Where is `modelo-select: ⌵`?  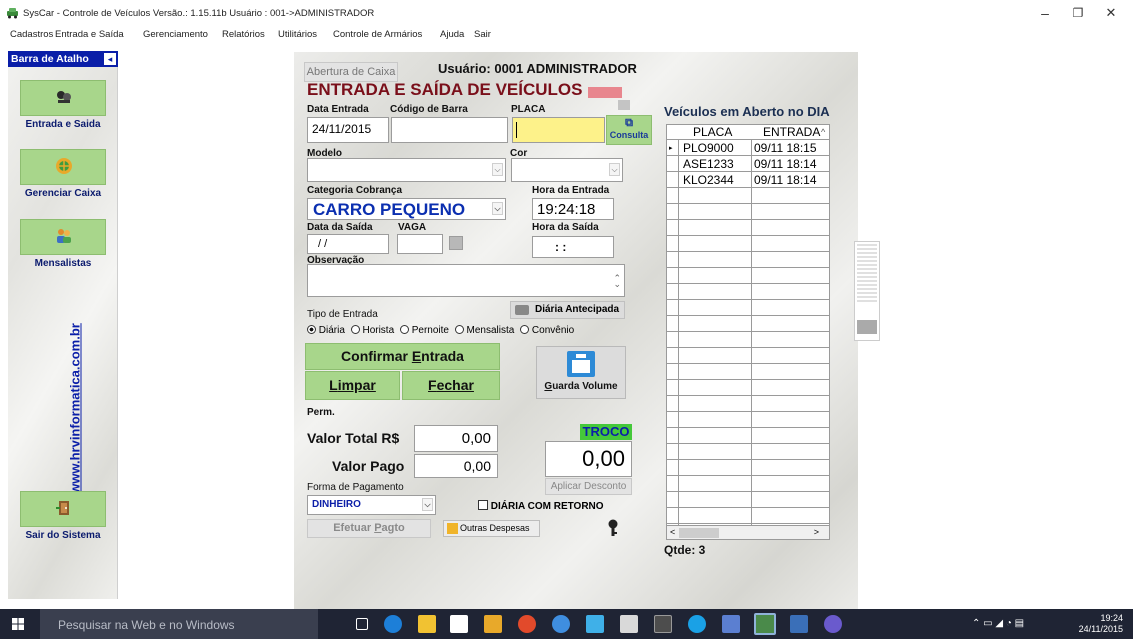
modelo-select: ⌵ is located at coordinates (406, 170).